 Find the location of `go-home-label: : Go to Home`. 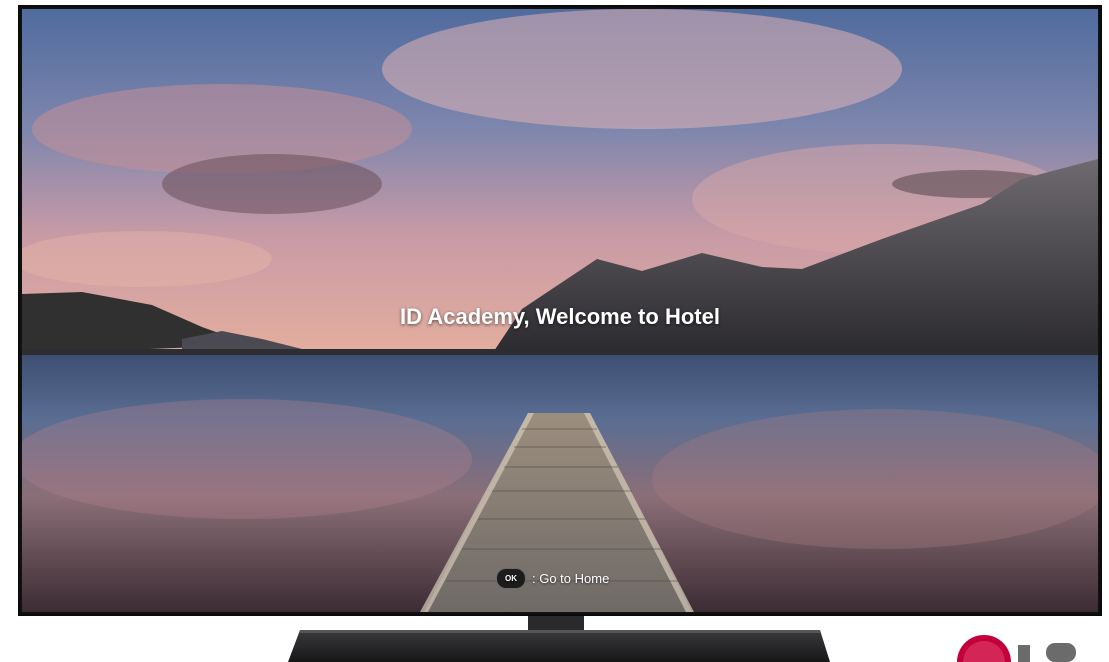

go-home-label: : Go to Home is located at coordinates (571, 578).